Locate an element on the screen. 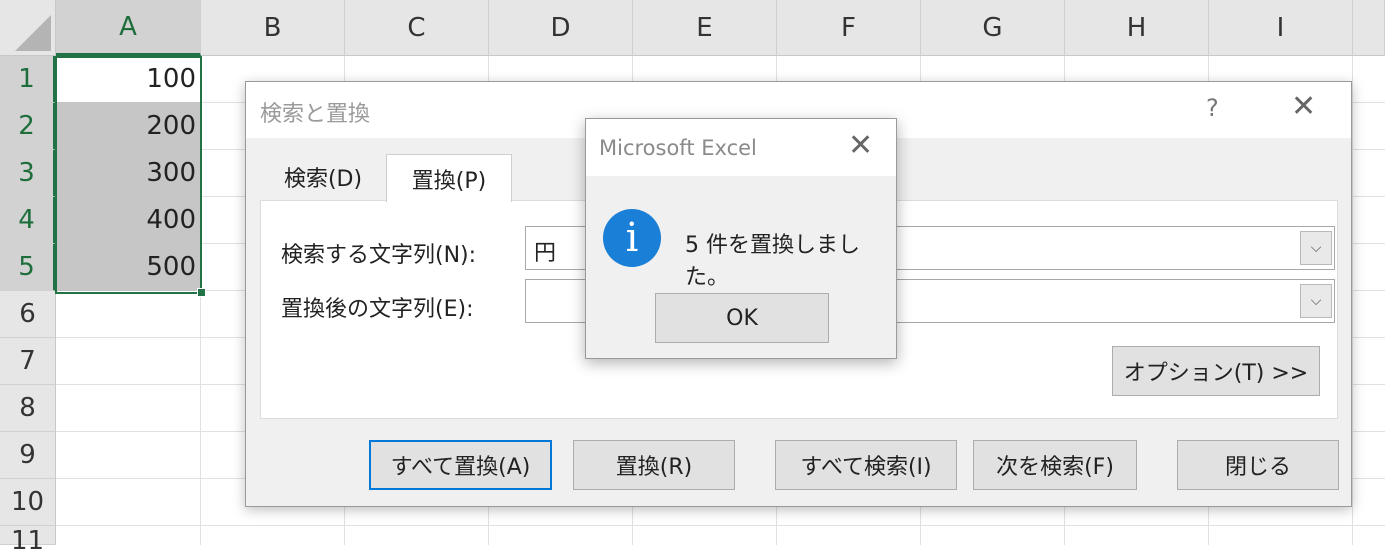 This screenshot has width=1385, height=556. dialog-close-icon: ✕ is located at coordinates (1303, 107).